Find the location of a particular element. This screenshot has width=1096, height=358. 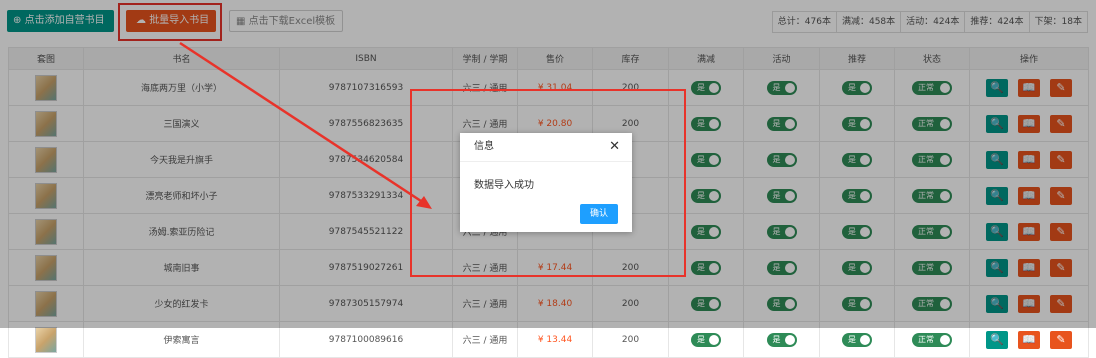

discount-toggle: 是 is located at coordinates (706, 339).